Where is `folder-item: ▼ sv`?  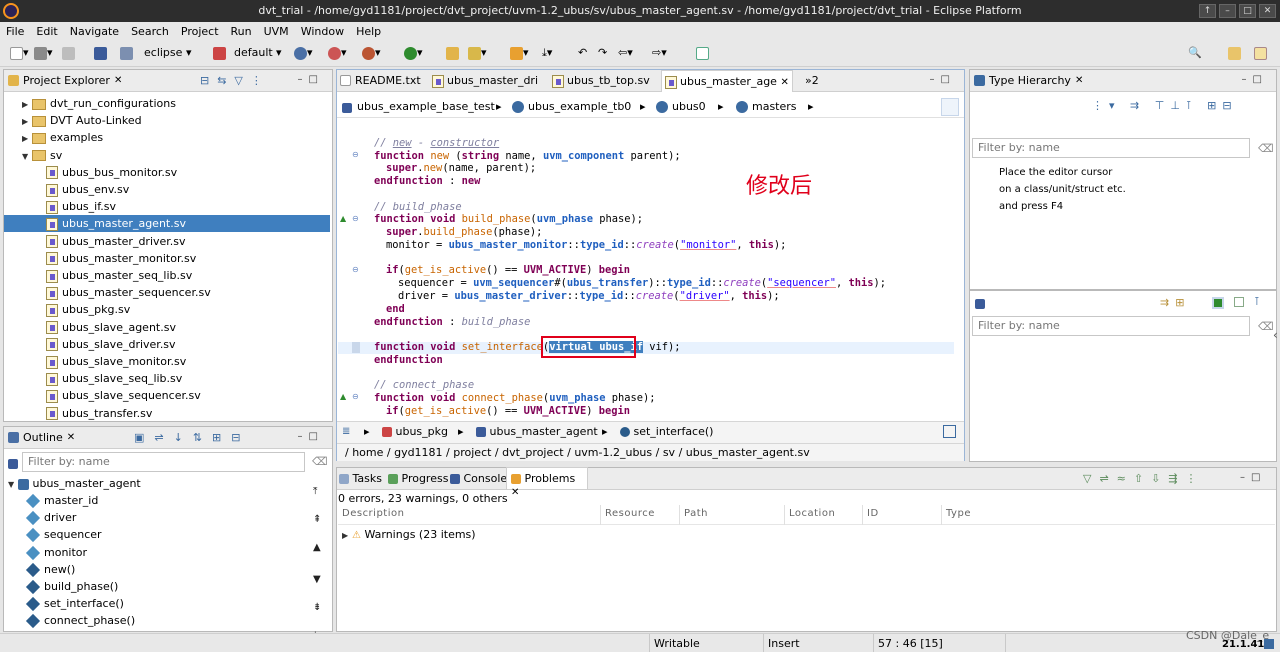 folder-item: ▼ sv is located at coordinates (42, 155).